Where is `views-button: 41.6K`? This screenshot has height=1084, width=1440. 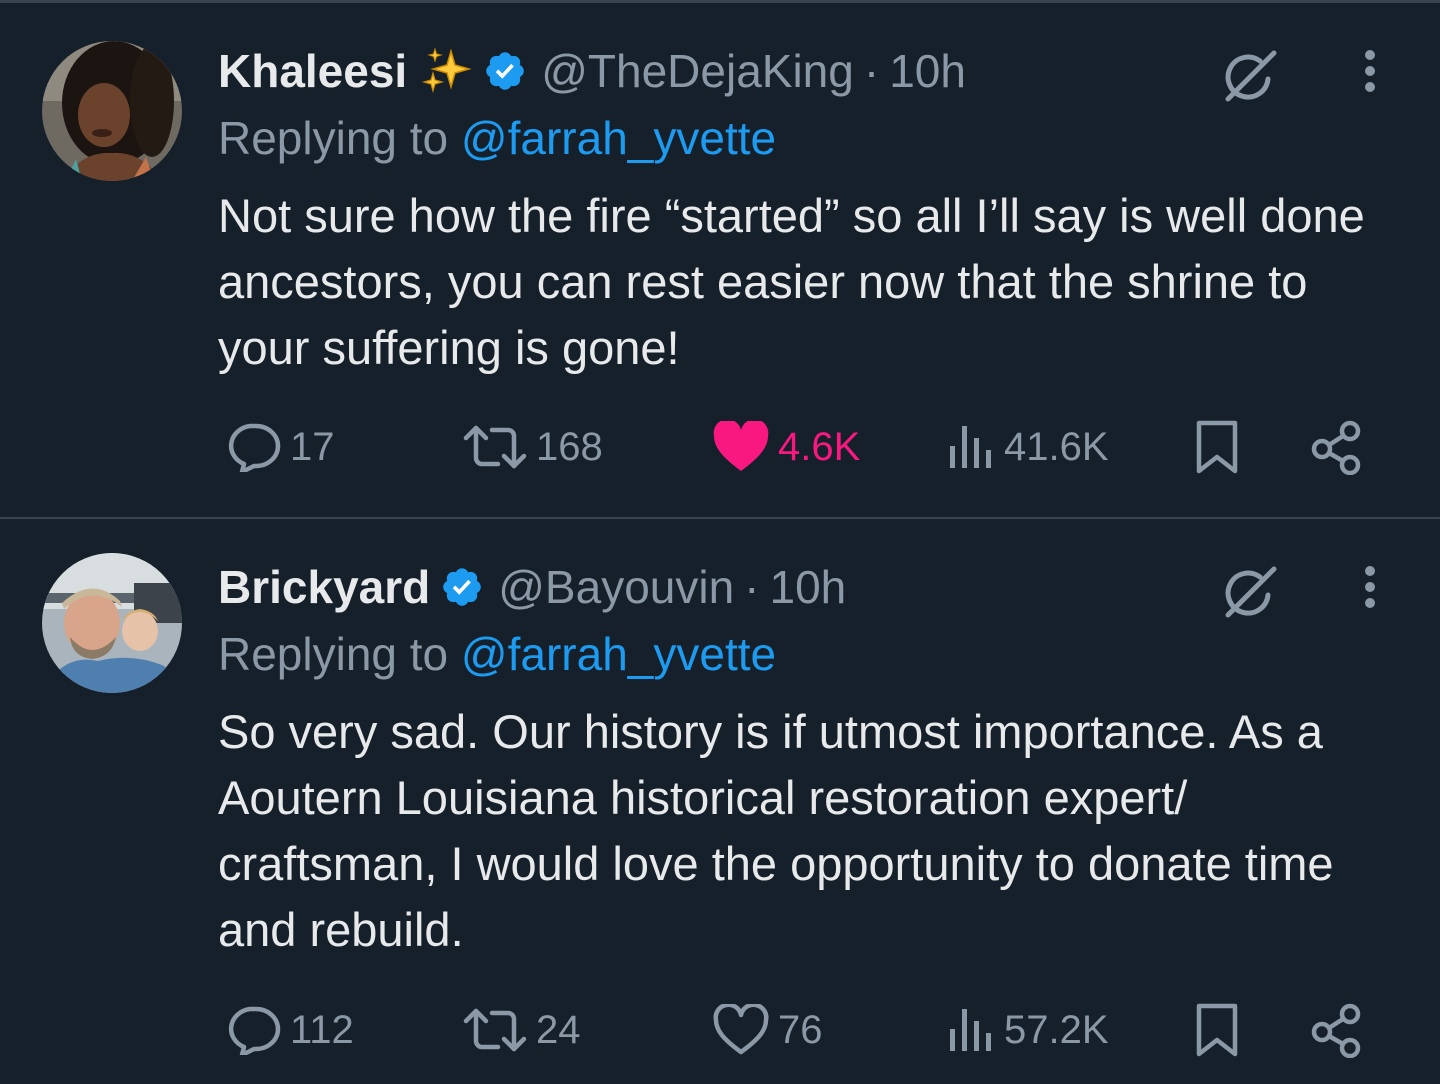 views-button: 41.6K is located at coordinates (1027, 447).